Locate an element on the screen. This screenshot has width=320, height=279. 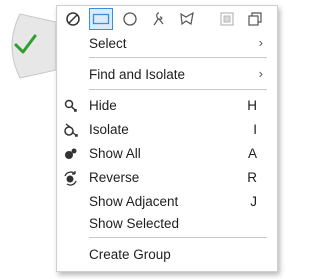
none-select-button is located at coordinates (73, 19).